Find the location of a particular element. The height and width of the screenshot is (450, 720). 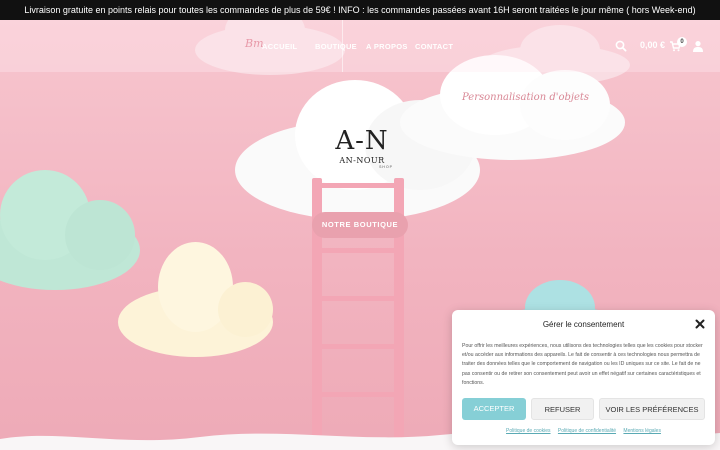

cloud-decoration is located at coordinates (195, 299).